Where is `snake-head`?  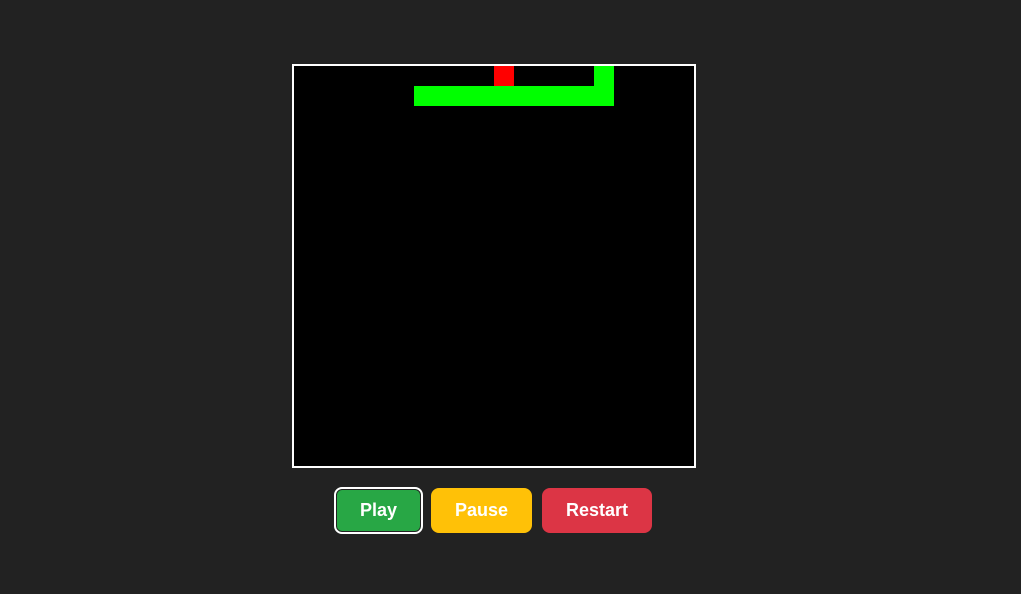 snake-head is located at coordinates (604, 76).